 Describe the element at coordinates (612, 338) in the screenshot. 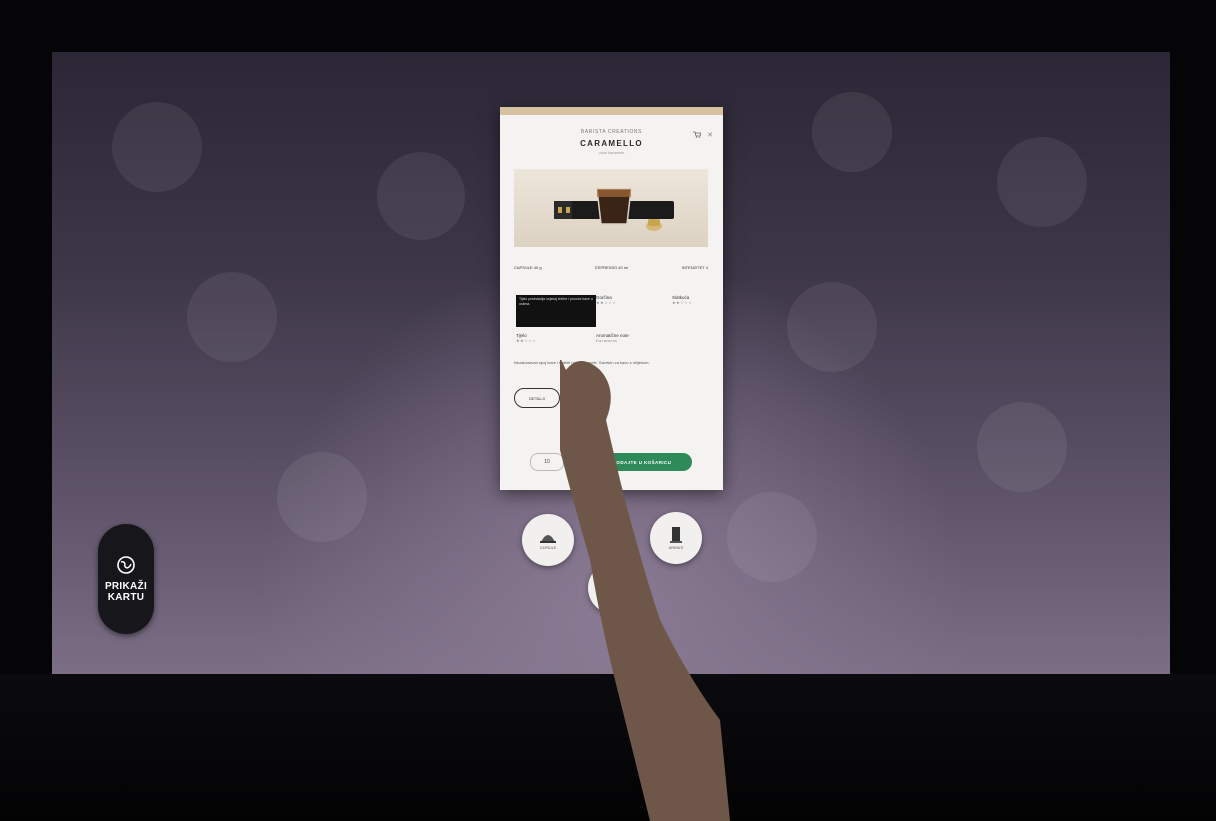

I see `attr-aromatic-notes: Aromatične note Karamela` at that location.